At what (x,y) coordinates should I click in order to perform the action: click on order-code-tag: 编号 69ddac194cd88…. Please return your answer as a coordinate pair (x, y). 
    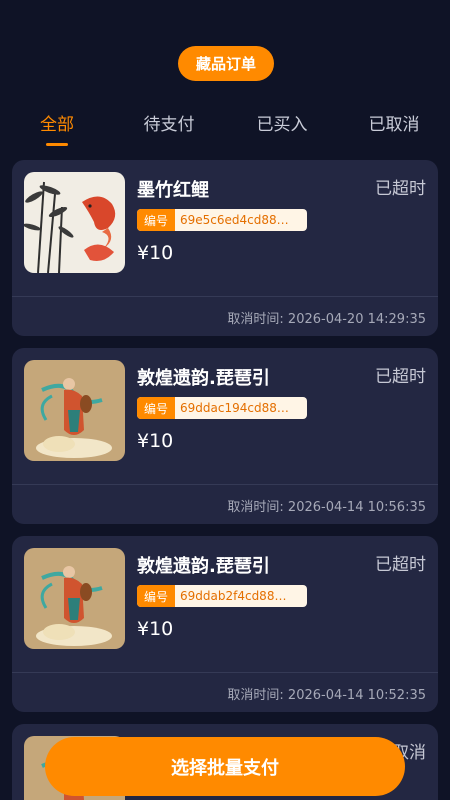
    Looking at the image, I should click on (222, 408).